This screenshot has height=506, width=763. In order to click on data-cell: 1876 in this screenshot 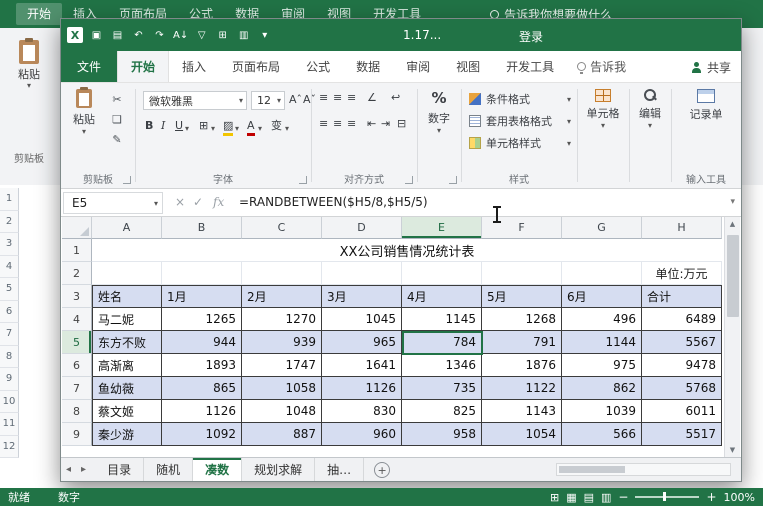, I will do `click(522, 365)`.